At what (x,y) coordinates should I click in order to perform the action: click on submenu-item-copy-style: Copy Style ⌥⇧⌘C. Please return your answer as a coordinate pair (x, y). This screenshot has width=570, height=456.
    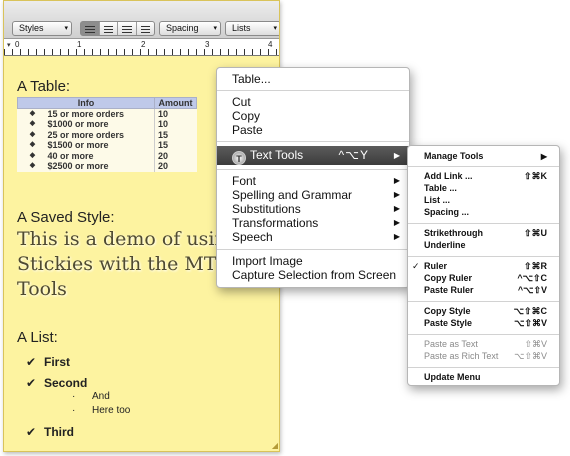
    Looking at the image, I should click on (483, 311).